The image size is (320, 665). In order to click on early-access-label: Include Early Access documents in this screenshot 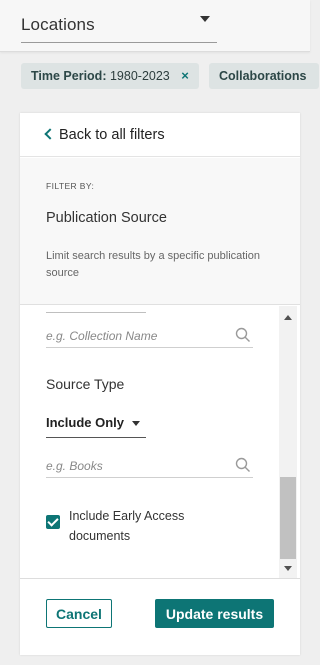, I will do `click(144, 526)`.